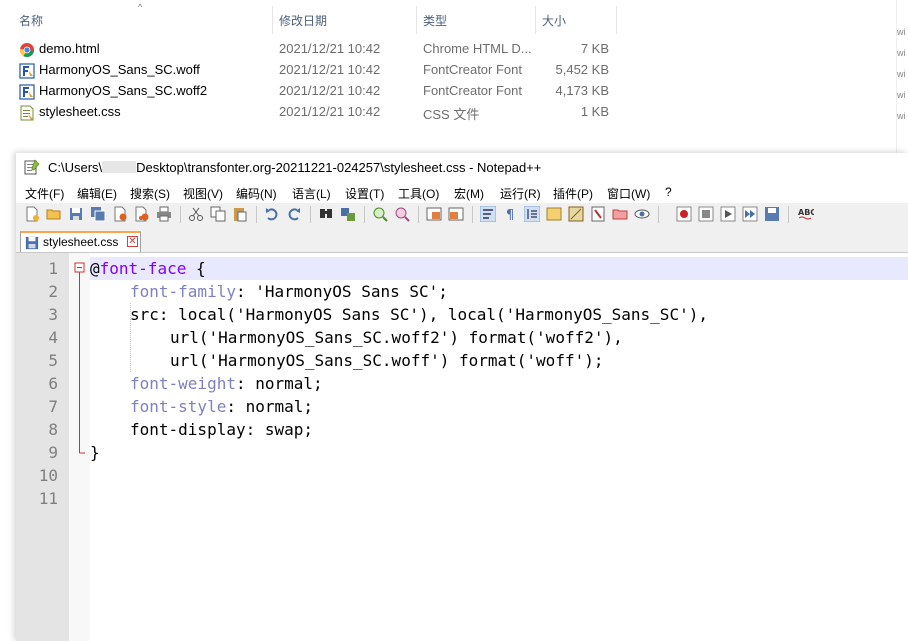 The image size is (908, 641). I want to click on print-icon, so click(164, 214).